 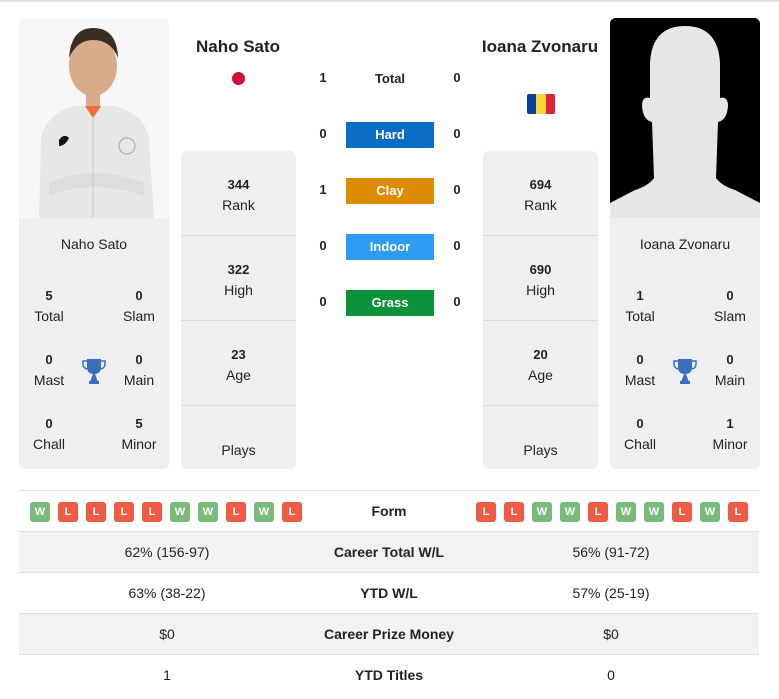 I want to click on h2h-hard-row: 0 Hard 0, so click(x=390, y=135).